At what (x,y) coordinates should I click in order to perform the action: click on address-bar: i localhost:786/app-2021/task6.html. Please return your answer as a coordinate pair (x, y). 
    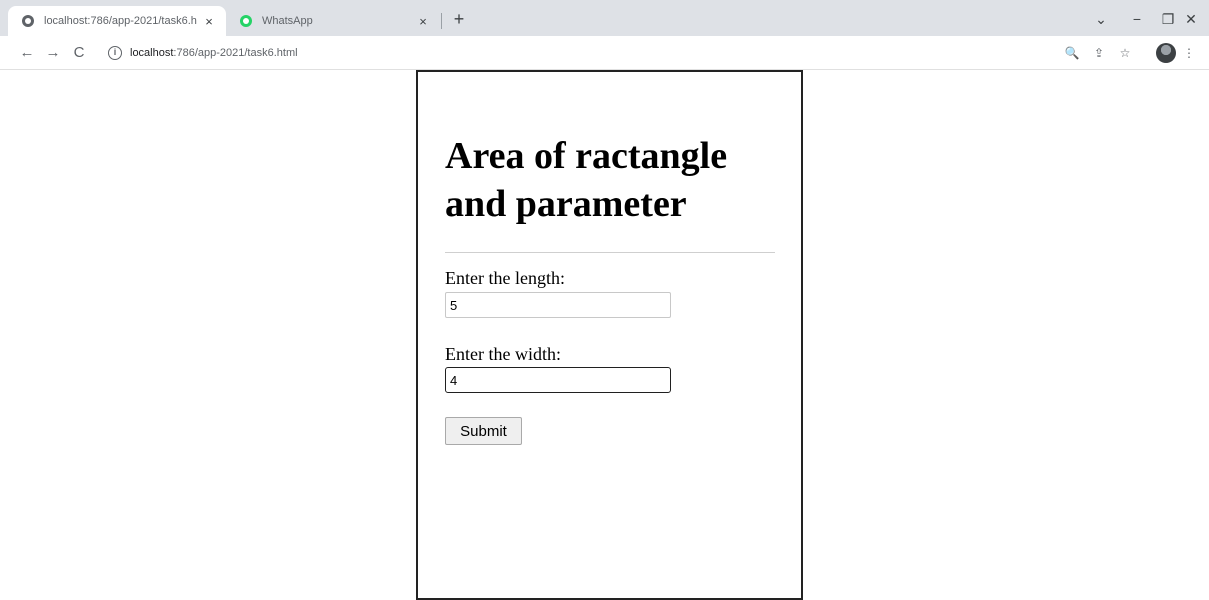
    Looking at the image, I should click on (580, 53).